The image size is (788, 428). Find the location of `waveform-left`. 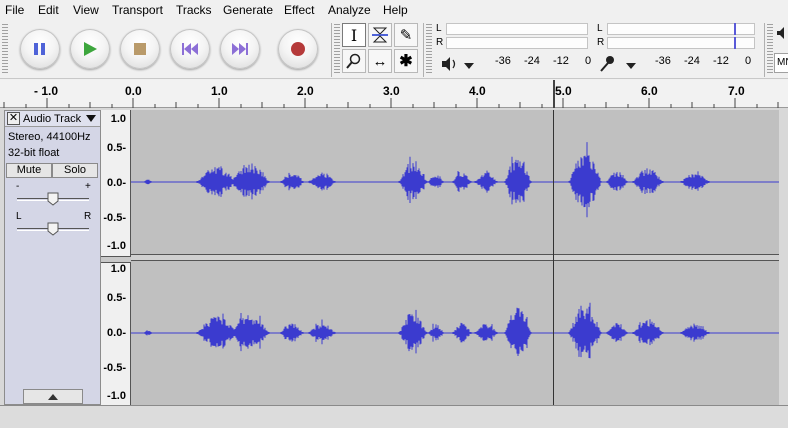

waveform-left is located at coordinates (455, 180).